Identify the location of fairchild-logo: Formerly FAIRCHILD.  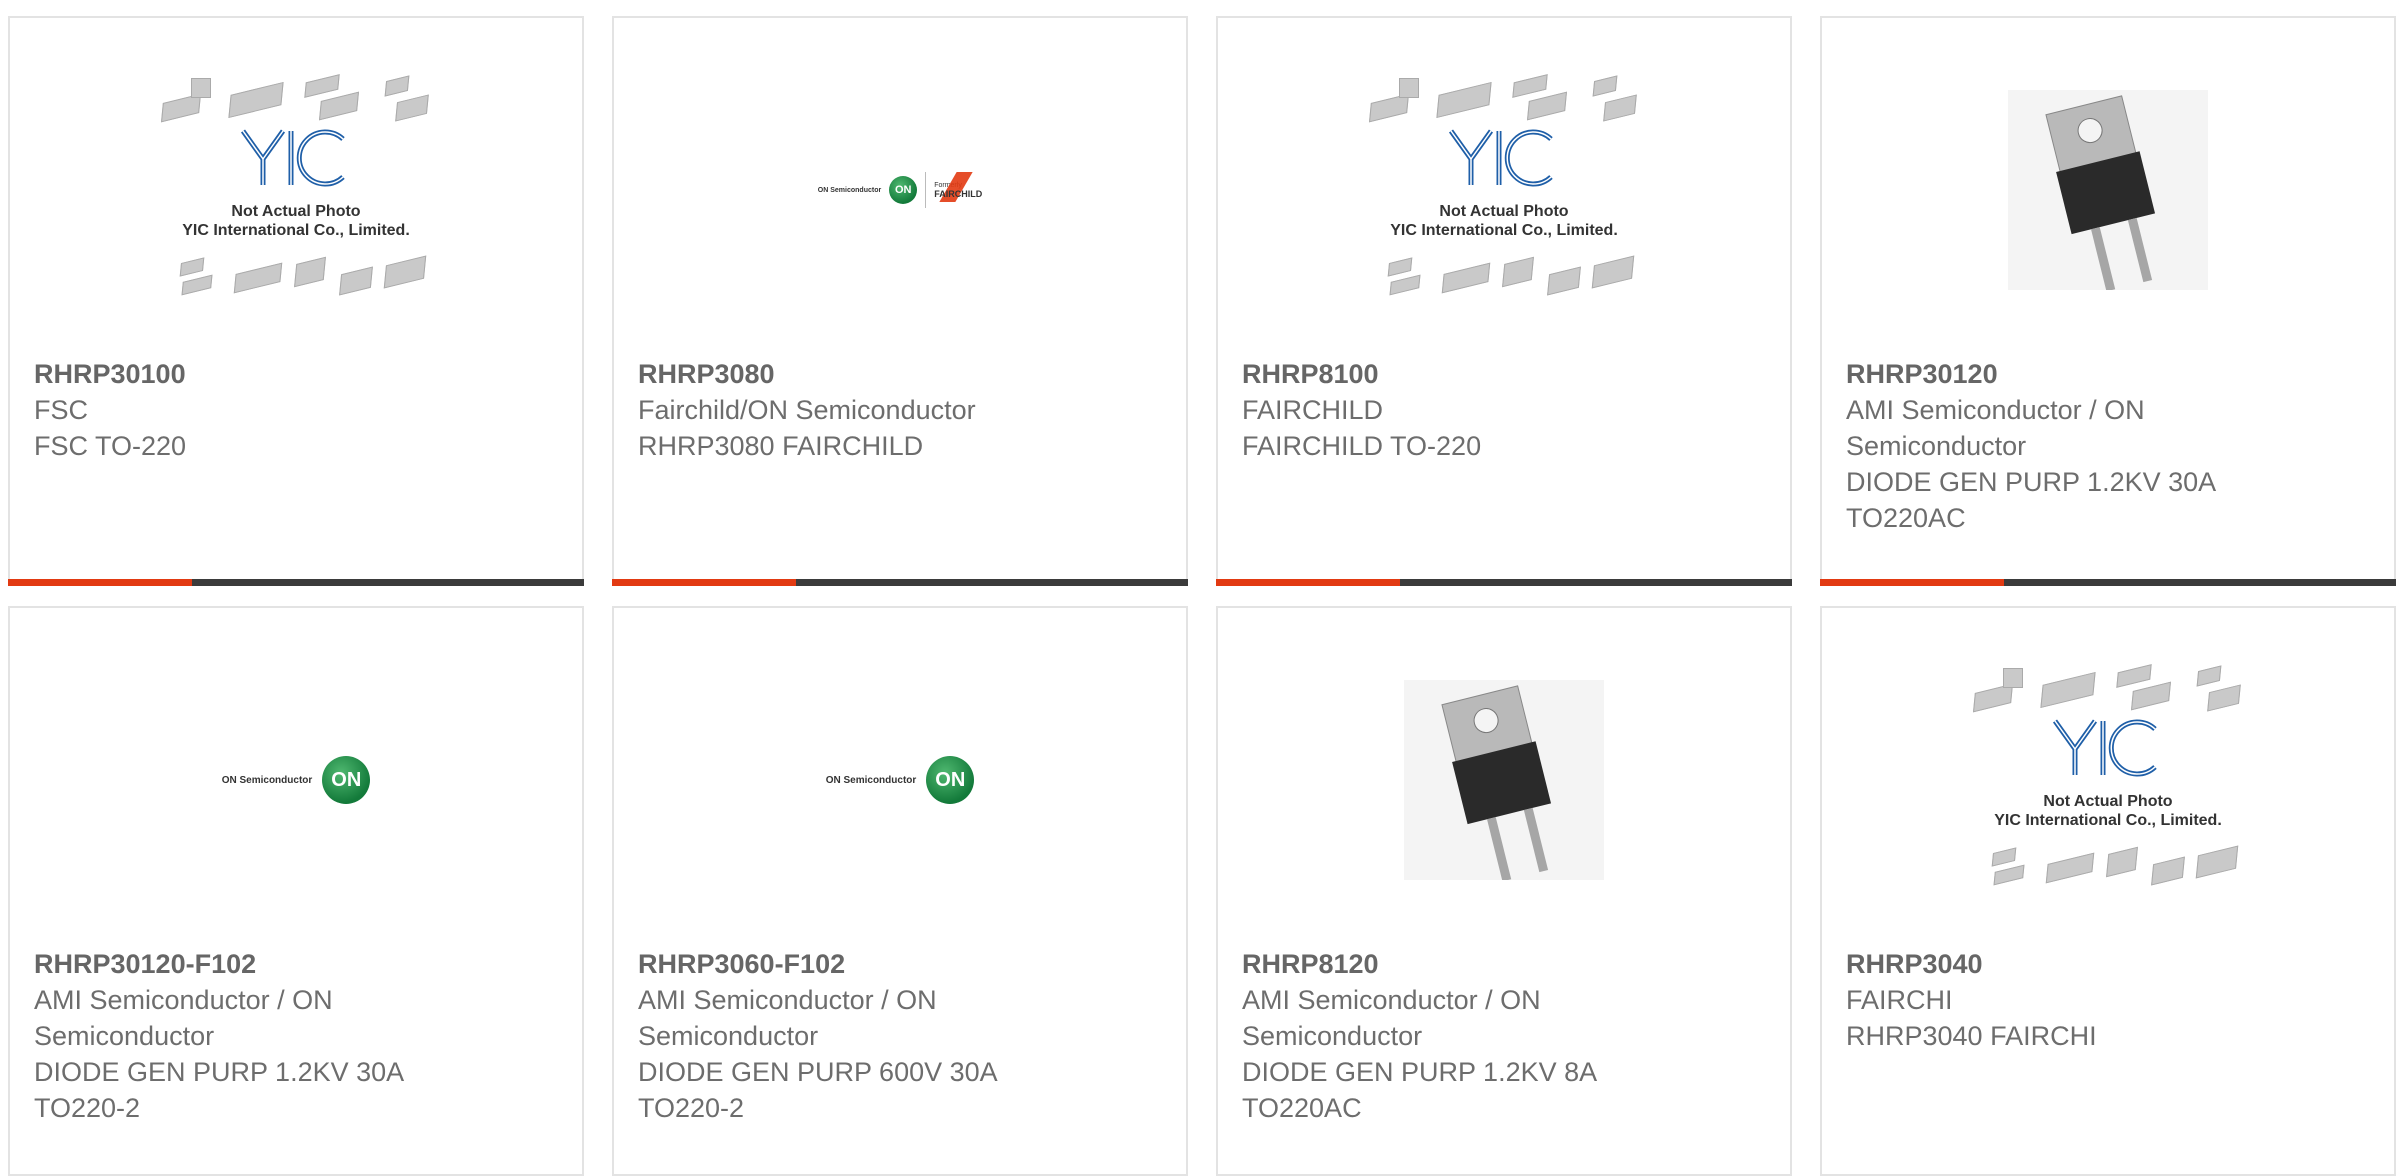
(958, 186).